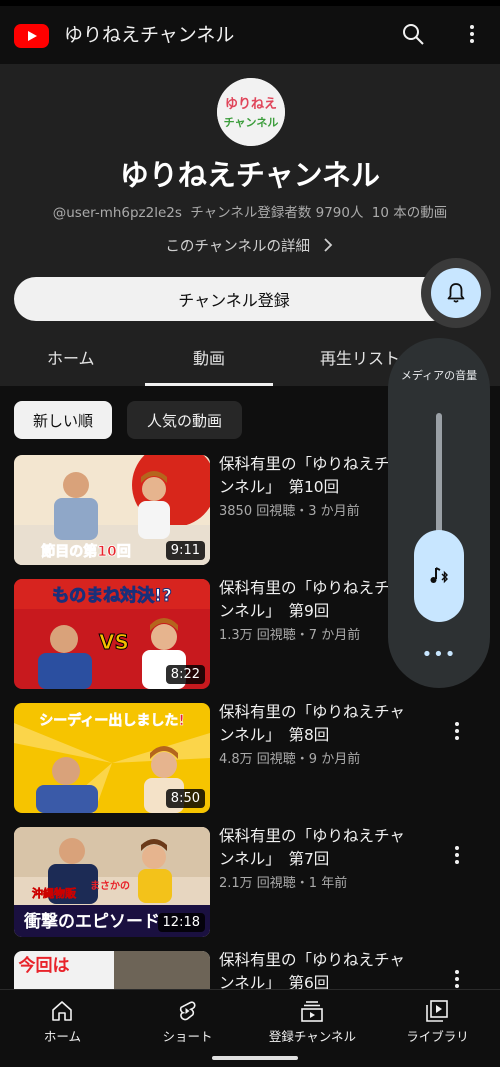 The image size is (500, 1067). I want to click on tab-playlists: 再生リスト, so click(360, 357).